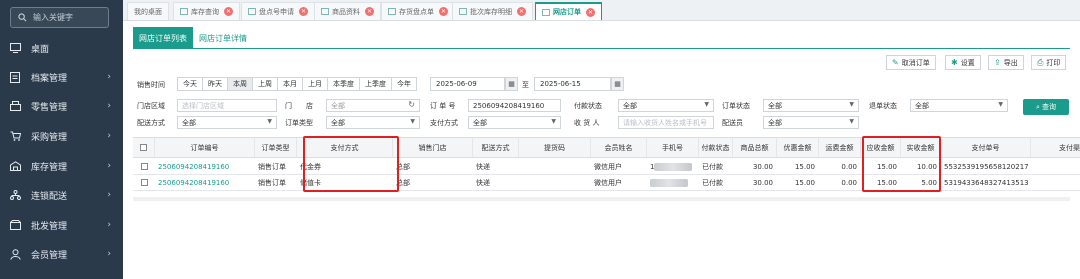 The image size is (1080, 279). What do you see at coordinates (61, 77) in the screenshot?
I see `sidebar-item-archive: 档案管理 ›` at bounding box center [61, 77].